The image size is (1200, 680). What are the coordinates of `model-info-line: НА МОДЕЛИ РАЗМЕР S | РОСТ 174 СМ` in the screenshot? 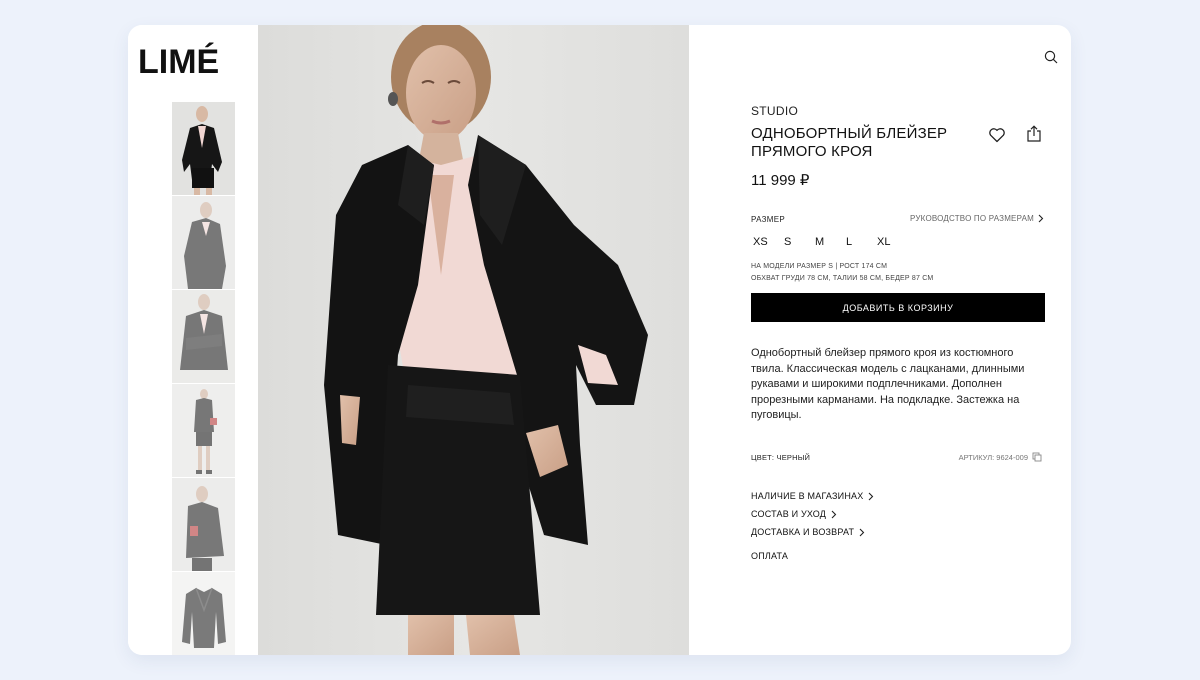 It's located at (819, 266).